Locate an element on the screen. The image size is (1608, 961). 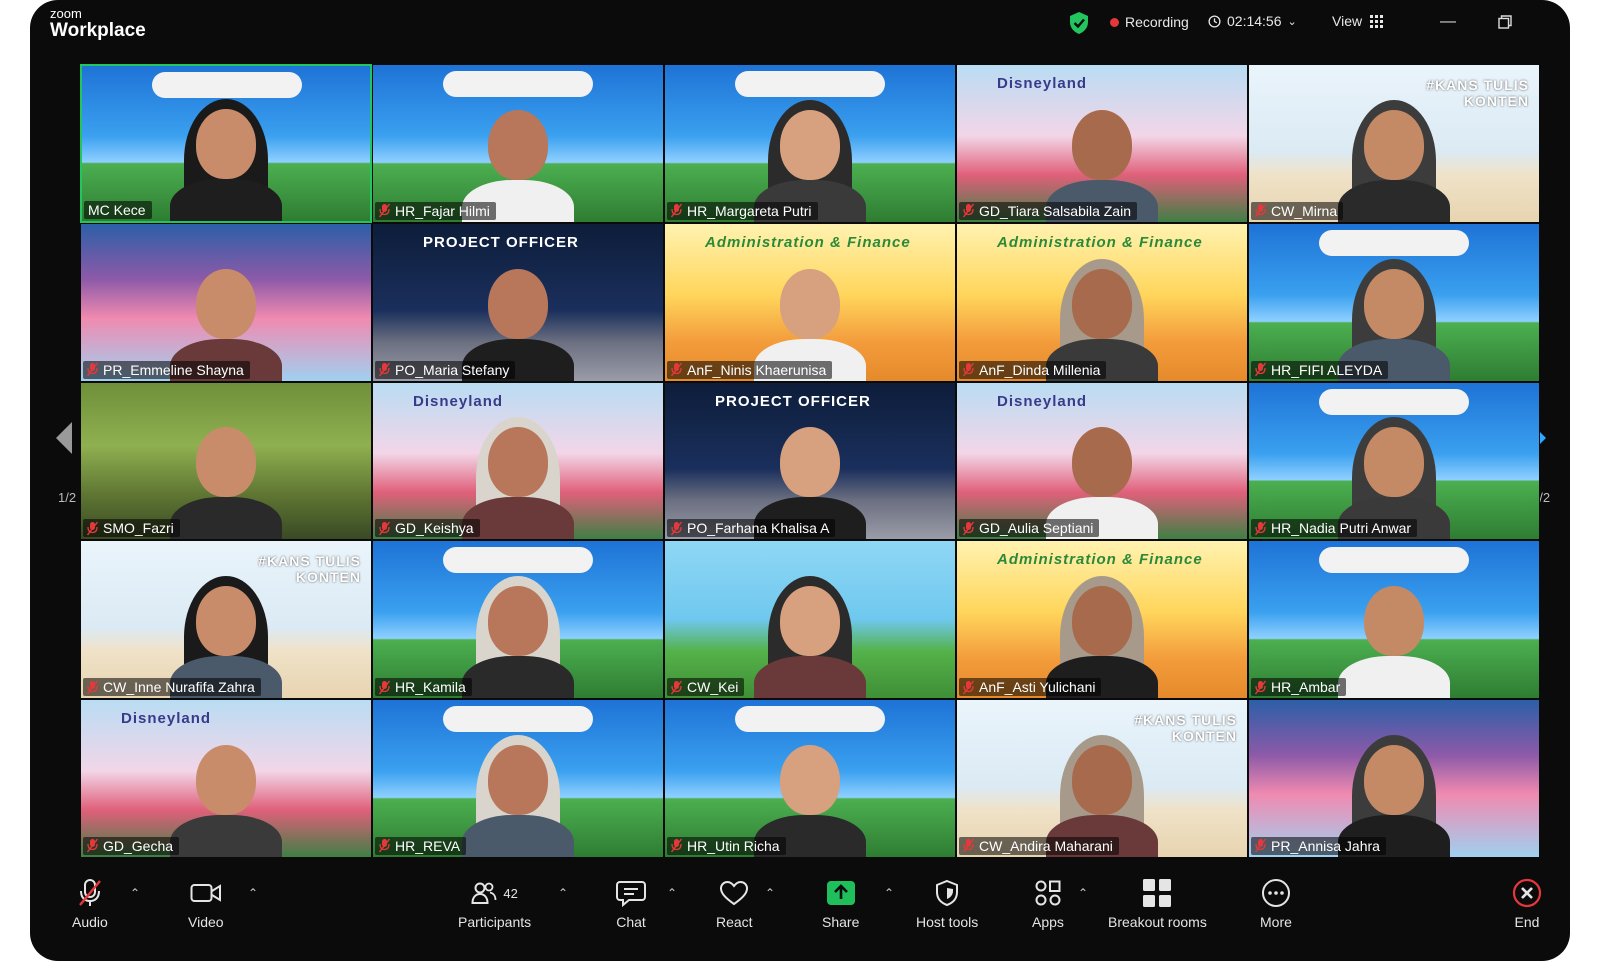
video-options-caret-icon: ⌃ is located at coordinates (253, 893).